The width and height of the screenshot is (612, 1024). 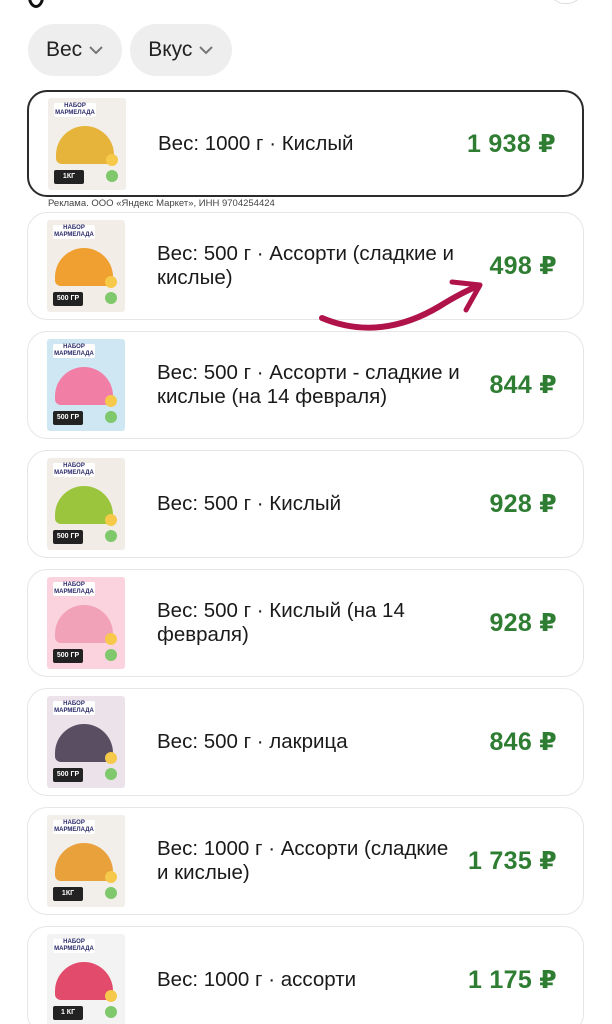 What do you see at coordinates (86, 979) in the screenshot?
I see `product-thumbnail: НАБОР МАРМЕЛАДА 1 КГ` at bounding box center [86, 979].